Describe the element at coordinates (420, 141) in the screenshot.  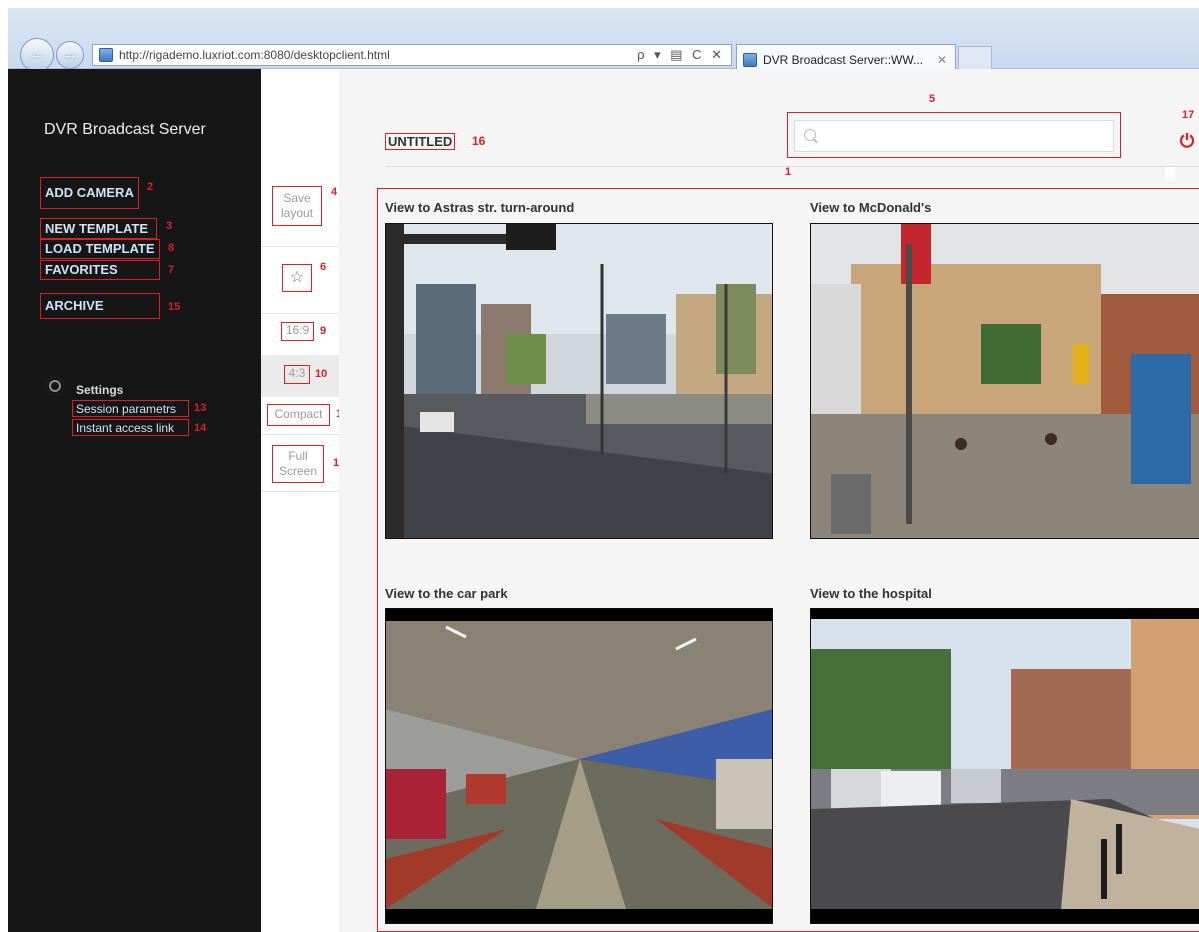
I see `layout-title: UNTITLED` at that location.